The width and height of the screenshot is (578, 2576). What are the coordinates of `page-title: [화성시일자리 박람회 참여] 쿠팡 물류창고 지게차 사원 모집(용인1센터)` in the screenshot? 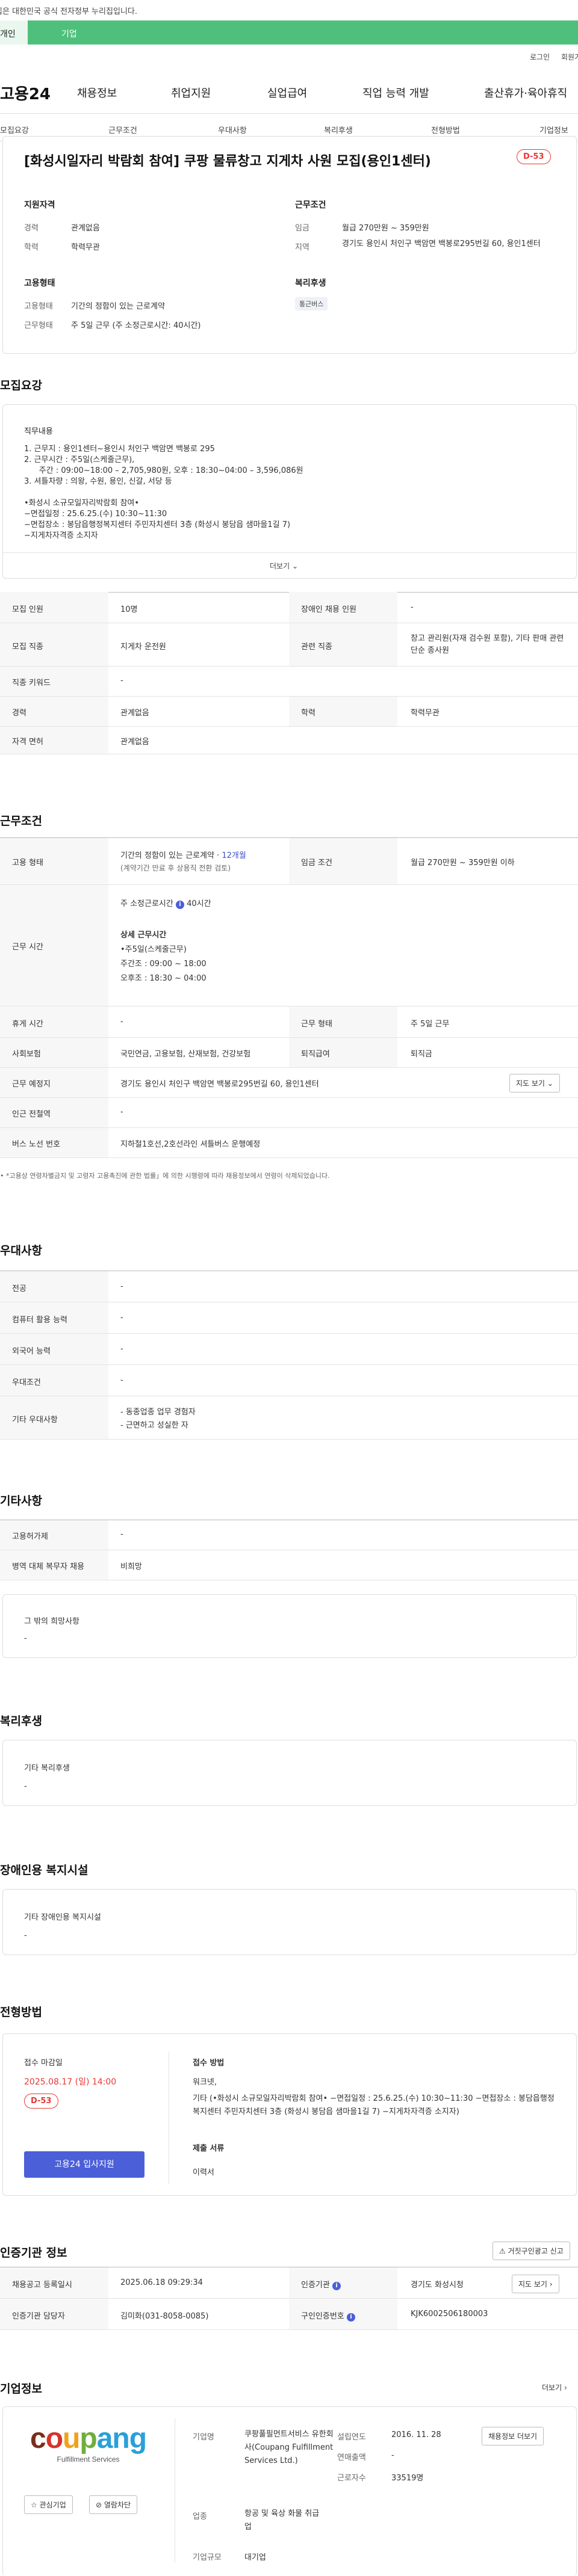 It's located at (227, 161).